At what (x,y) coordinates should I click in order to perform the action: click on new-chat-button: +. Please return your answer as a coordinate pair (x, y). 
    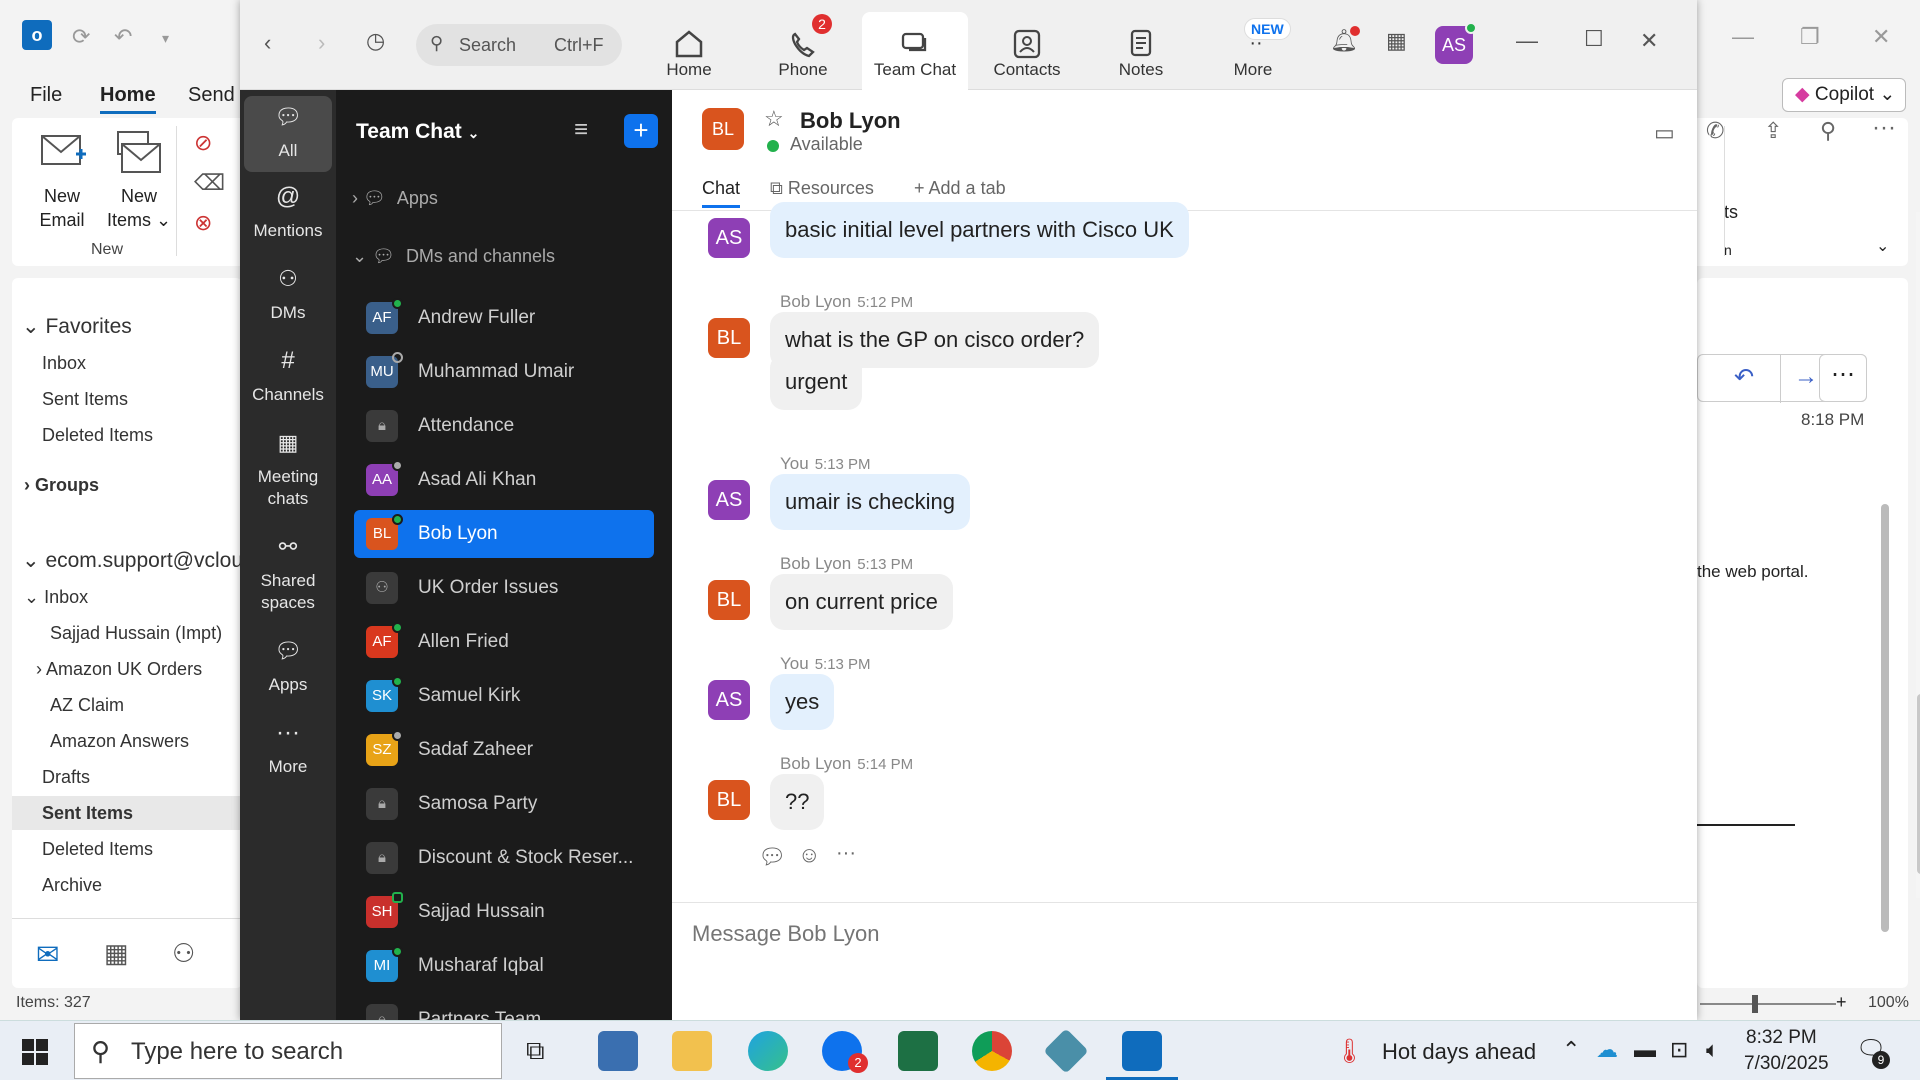
    Looking at the image, I should click on (641, 131).